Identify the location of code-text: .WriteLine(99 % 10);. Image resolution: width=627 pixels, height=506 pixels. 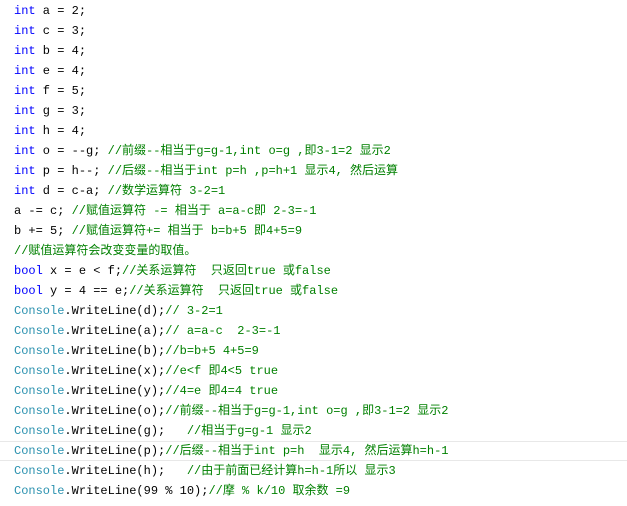
(136, 491).